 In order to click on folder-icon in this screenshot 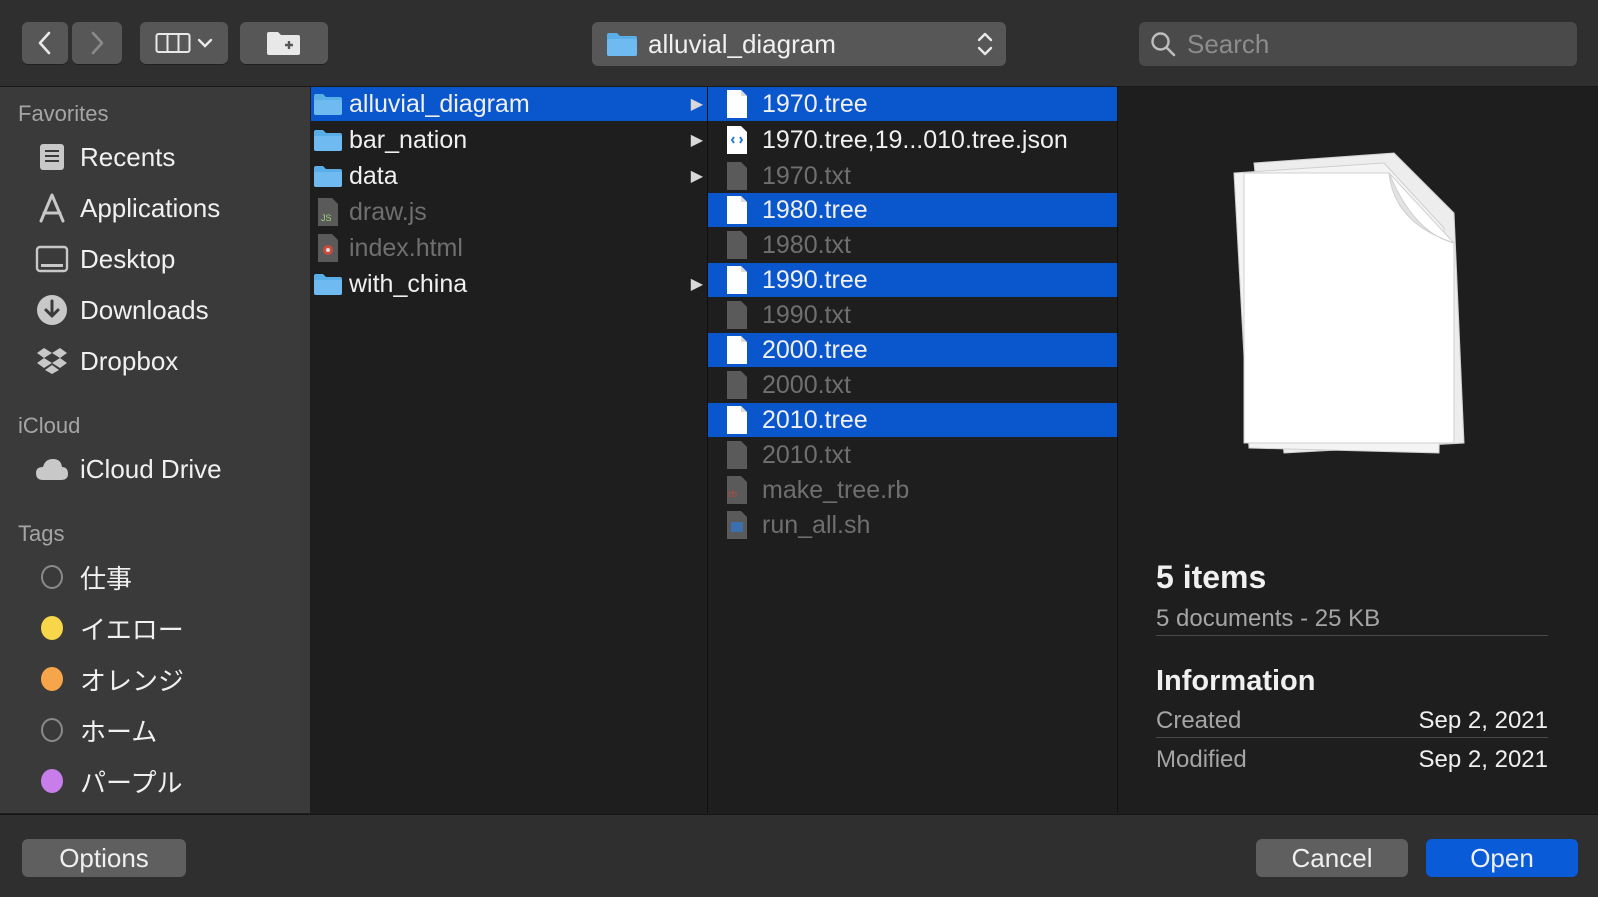, I will do `click(328, 176)`.